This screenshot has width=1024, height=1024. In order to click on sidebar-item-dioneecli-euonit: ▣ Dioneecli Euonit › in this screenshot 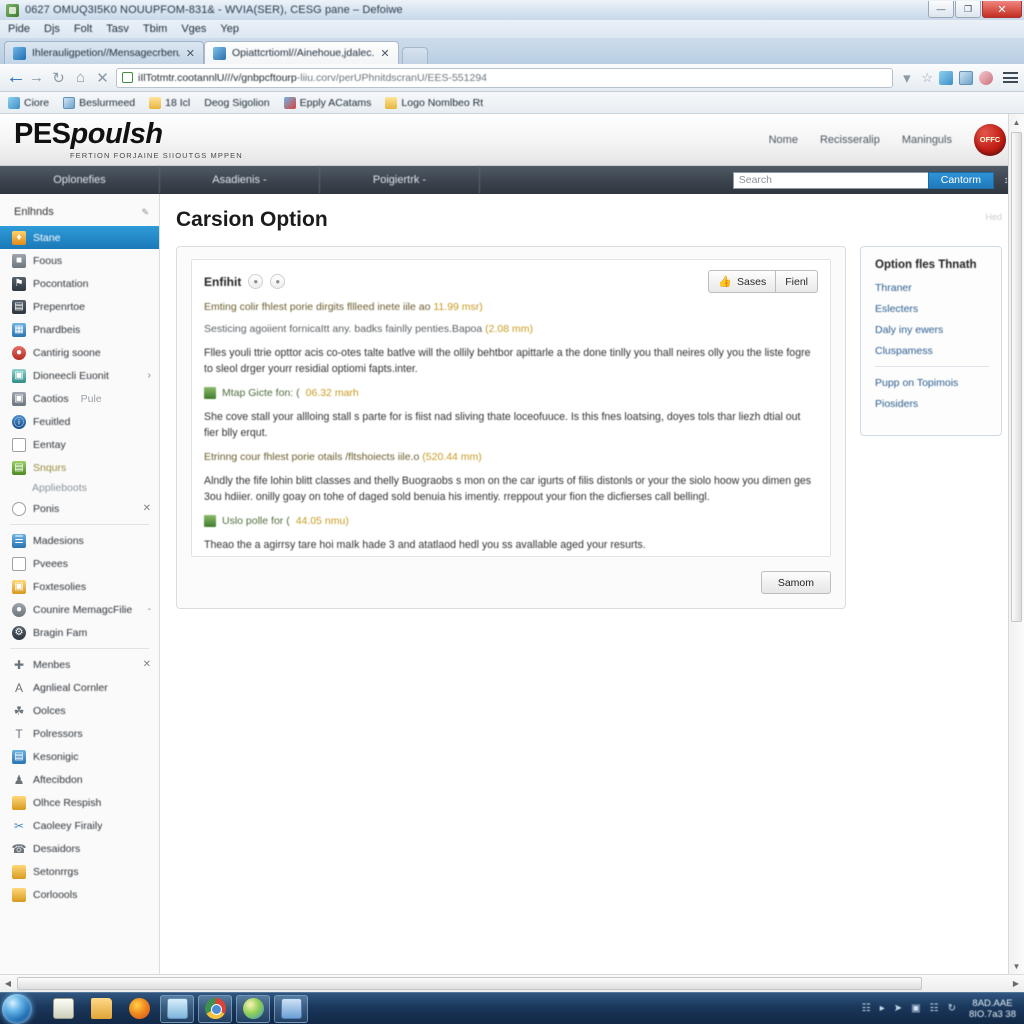, I will do `click(79, 375)`.